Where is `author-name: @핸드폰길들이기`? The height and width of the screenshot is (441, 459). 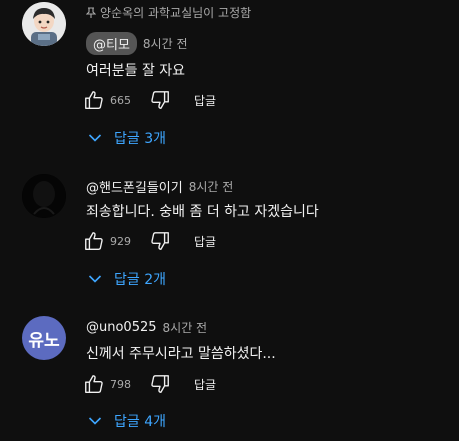 author-name: @핸드폰길들이기 is located at coordinates (134, 186).